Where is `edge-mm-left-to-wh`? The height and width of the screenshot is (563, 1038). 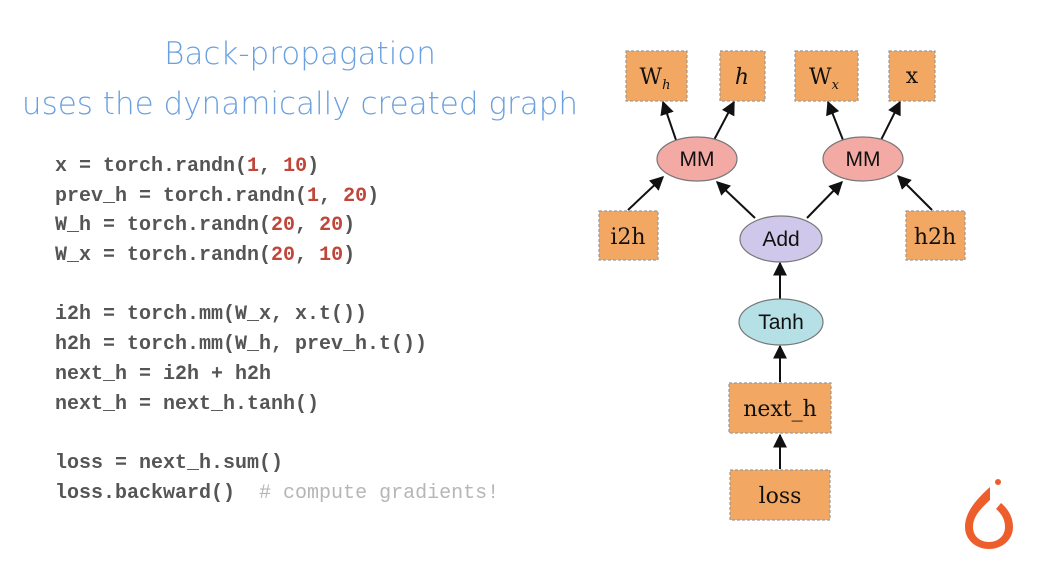
edge-mm-left-to-wh is located at coordinates (668, 120).